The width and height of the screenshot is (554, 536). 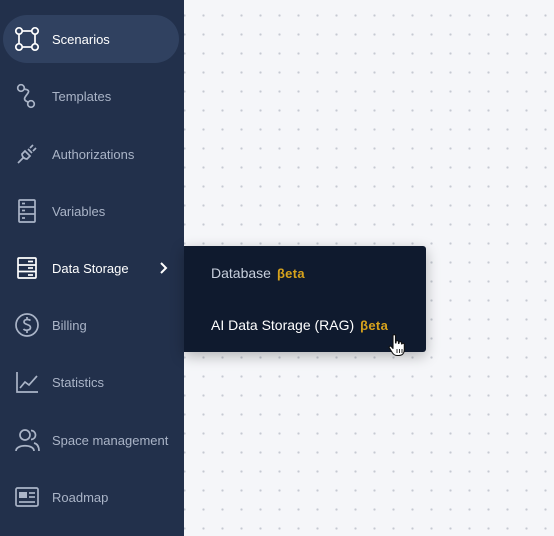 What do you see at coordinates (27, 96) in the screenshot?
I see `templates-icon` at bounding box center [27, 96].